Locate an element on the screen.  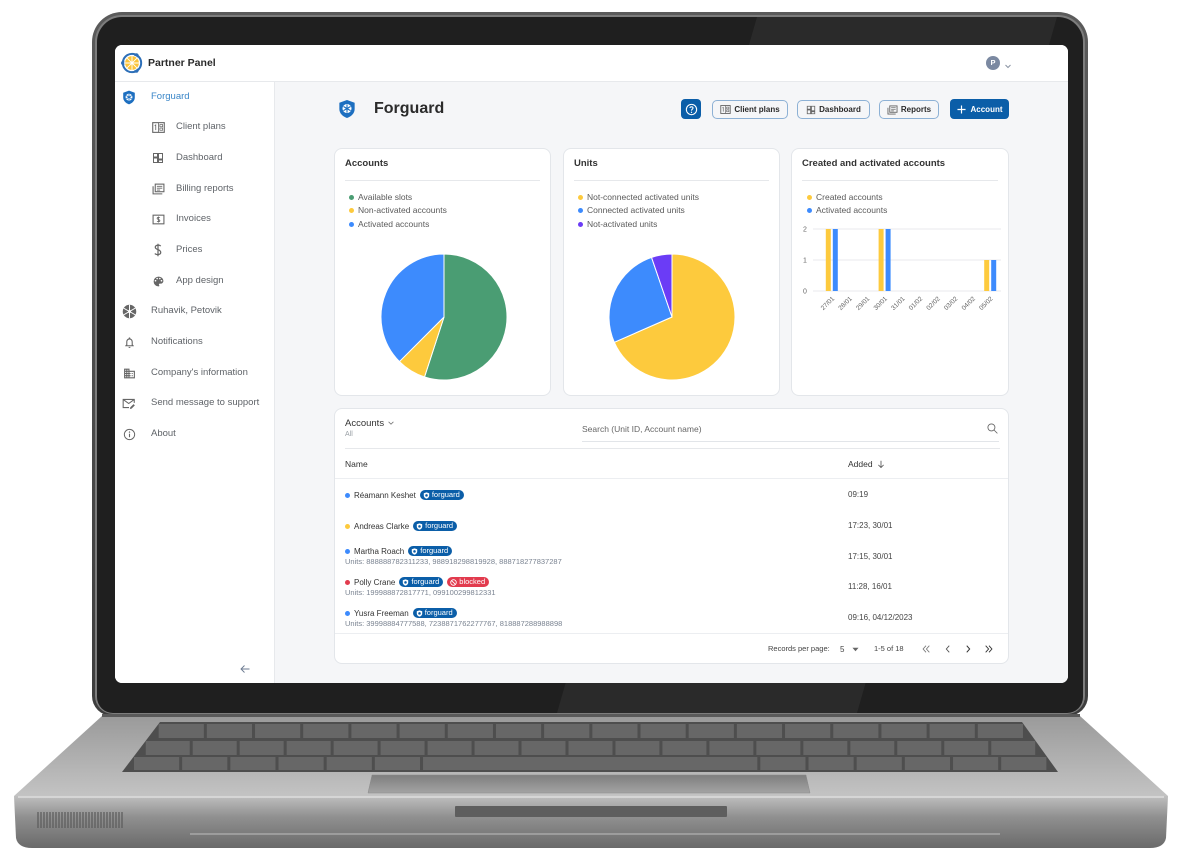
sidebar-item-billing-reports: Billing reports is located at coordinates (194, 189).